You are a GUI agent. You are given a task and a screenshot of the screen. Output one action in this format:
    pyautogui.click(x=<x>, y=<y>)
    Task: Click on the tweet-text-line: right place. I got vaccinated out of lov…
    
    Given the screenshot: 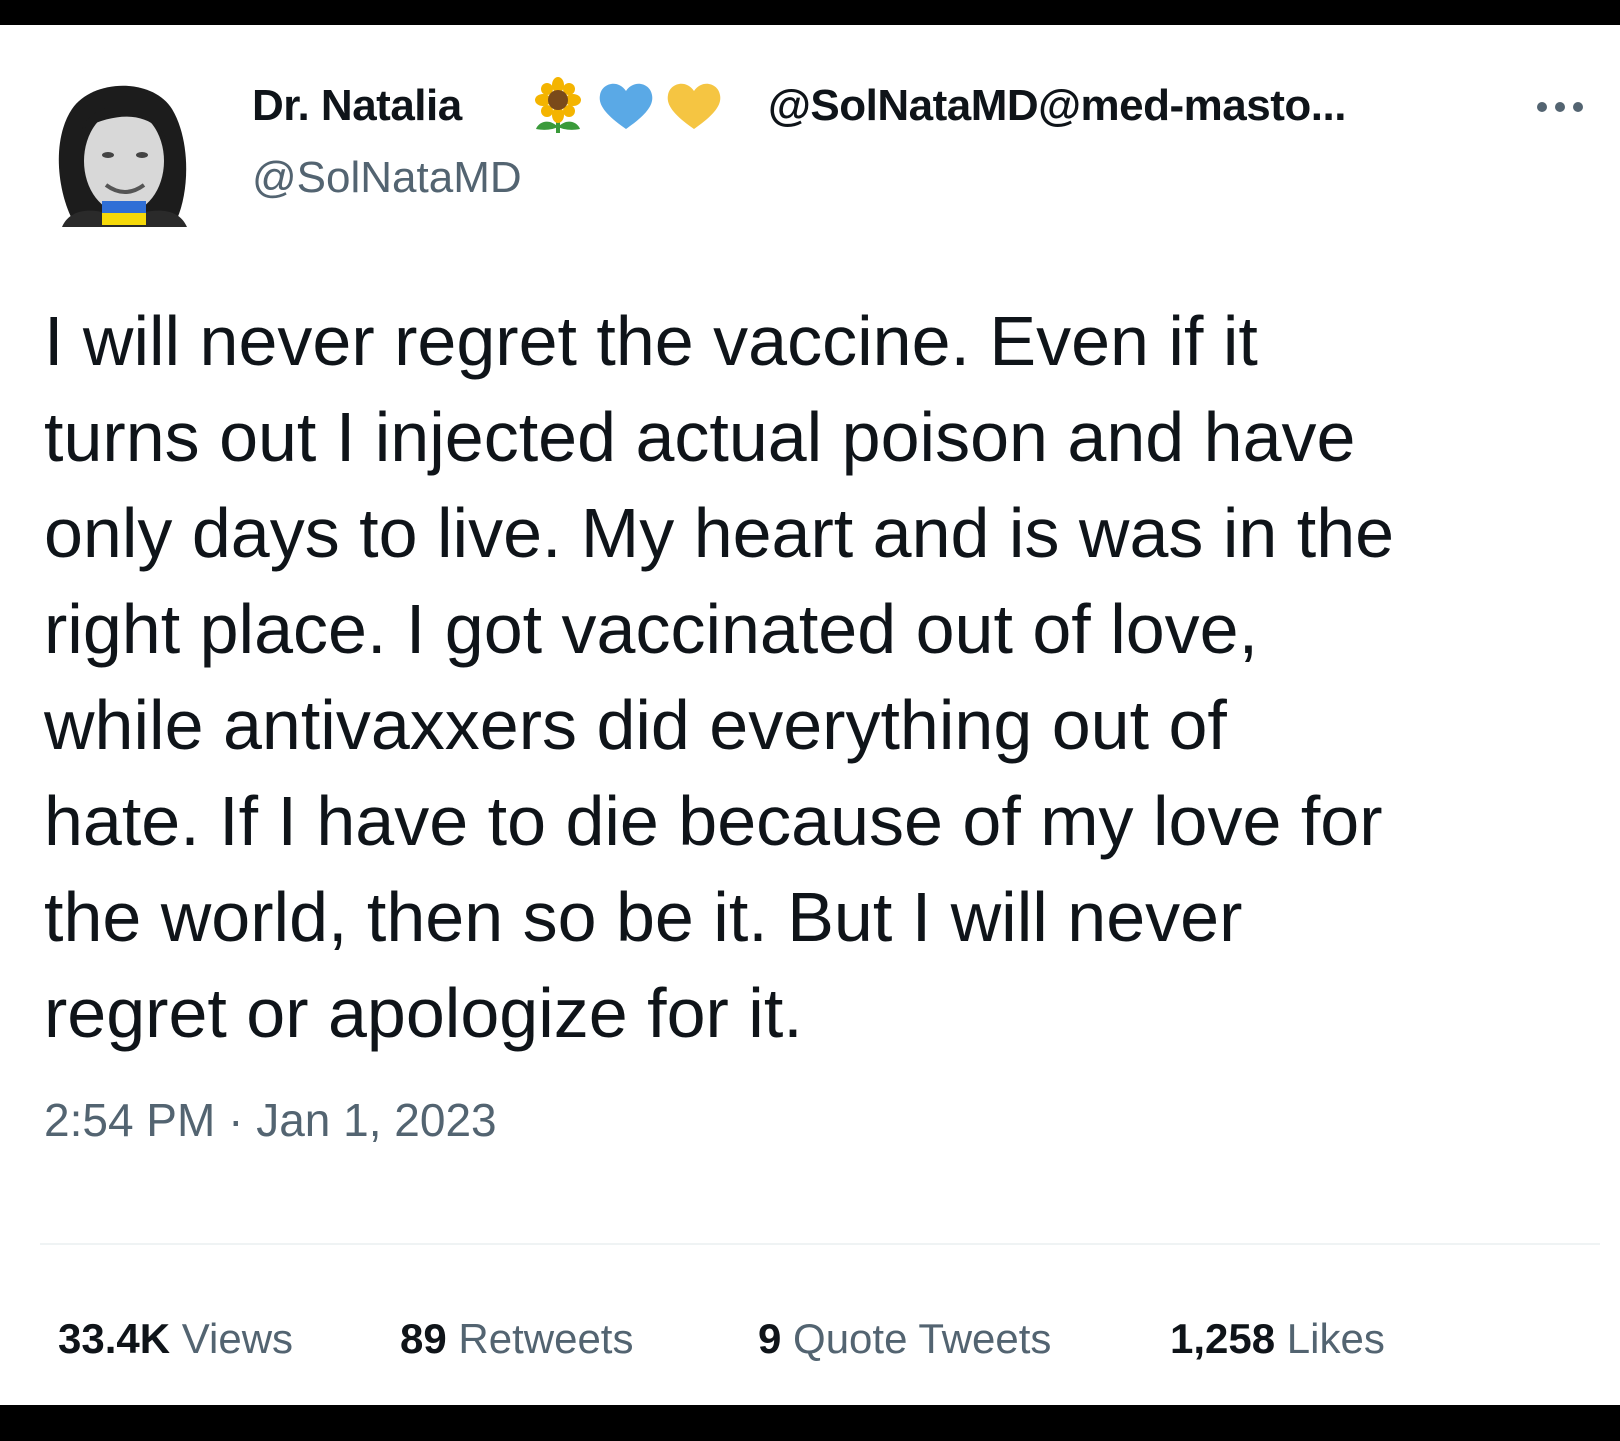 What is the action you would take?
    pyautogui.click(x=651, y=629)
    